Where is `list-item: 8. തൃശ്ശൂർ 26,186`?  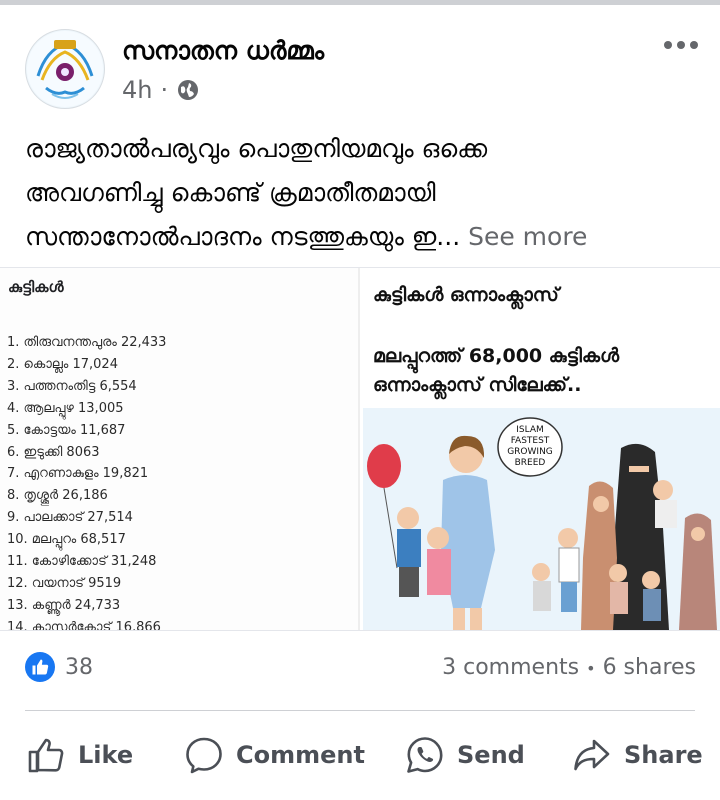 list-item: 8. തൃശ്ശൂർ 26,186 is located at coordinates (57, 496).